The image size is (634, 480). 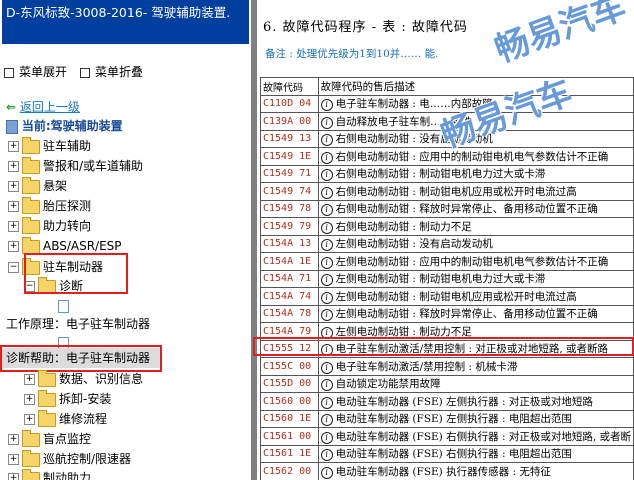 I want to click on tree-item-repair-procedure: + 维修流程, so click(x=125, y=419).